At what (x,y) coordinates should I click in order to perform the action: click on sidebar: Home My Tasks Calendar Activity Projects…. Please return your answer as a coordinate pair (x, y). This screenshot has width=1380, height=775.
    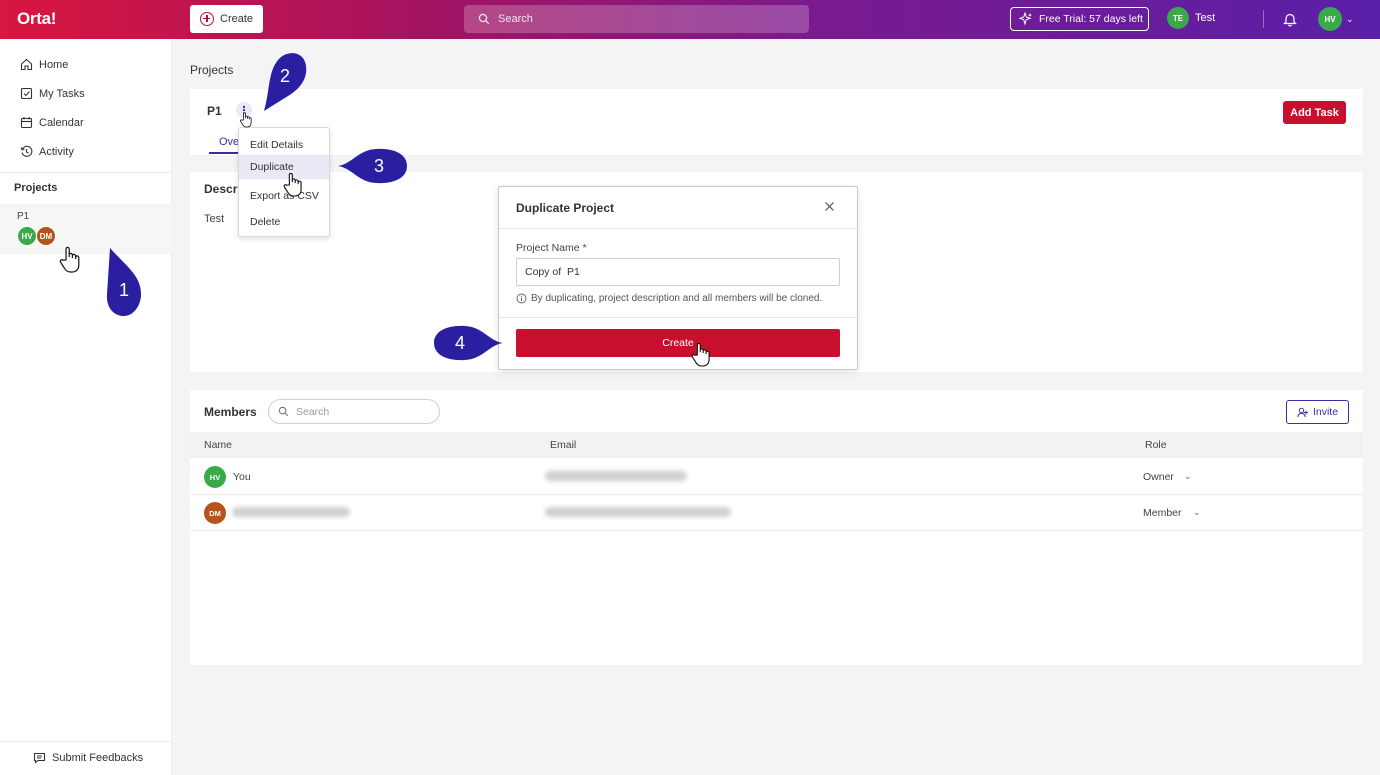
    Looking at the image, I should click on (86, 407).